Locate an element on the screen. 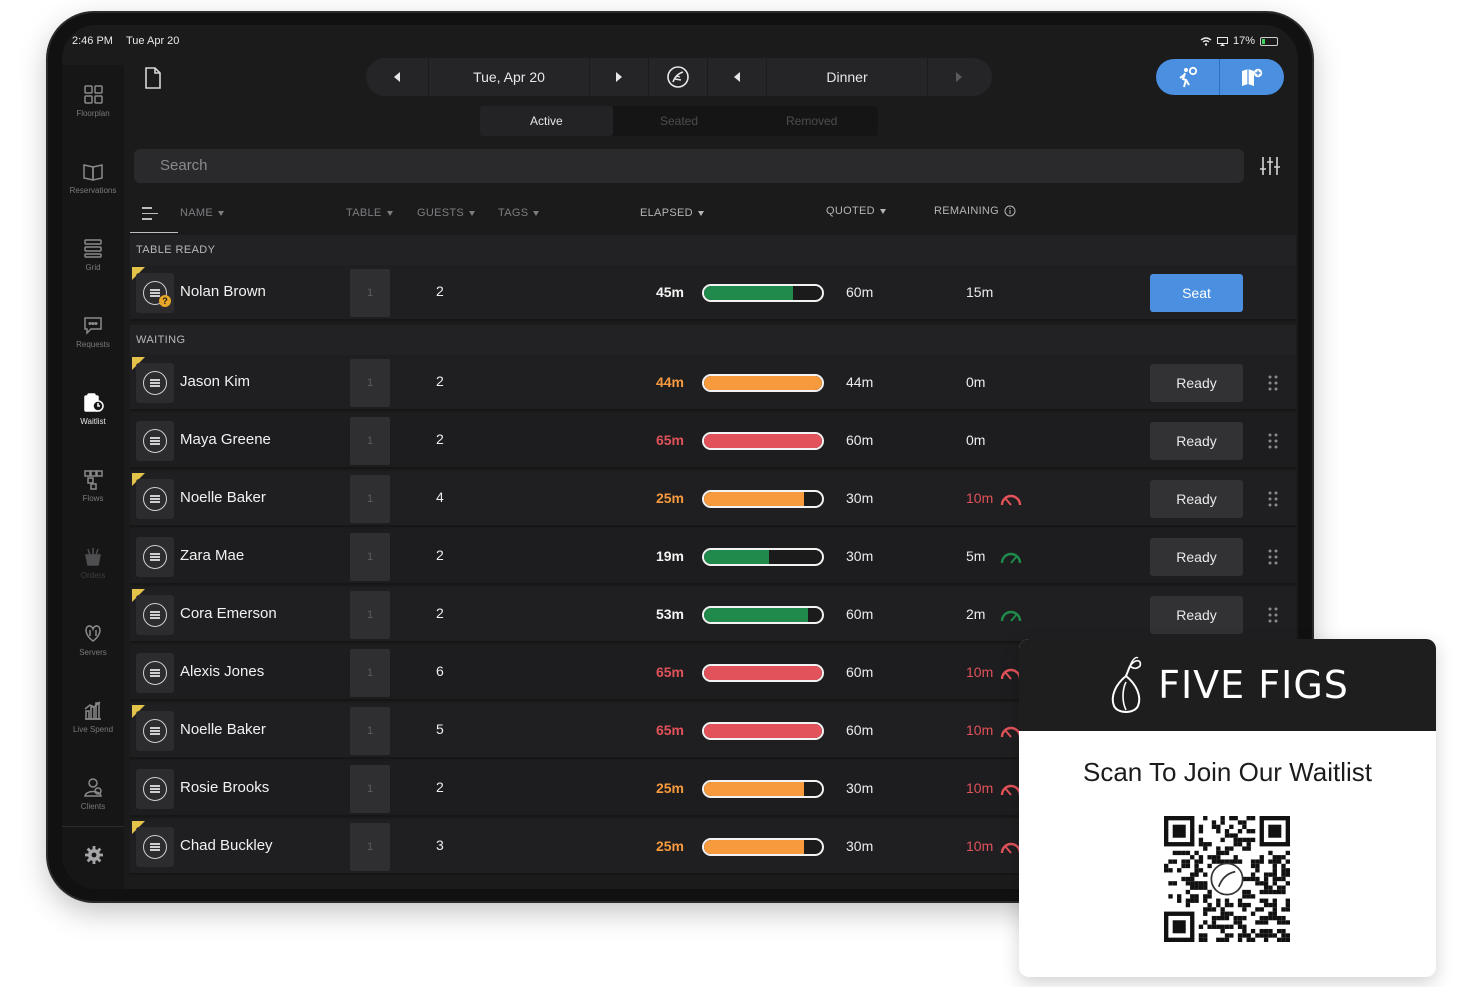  chevron-right-icon is located at coordinates (619, 77).